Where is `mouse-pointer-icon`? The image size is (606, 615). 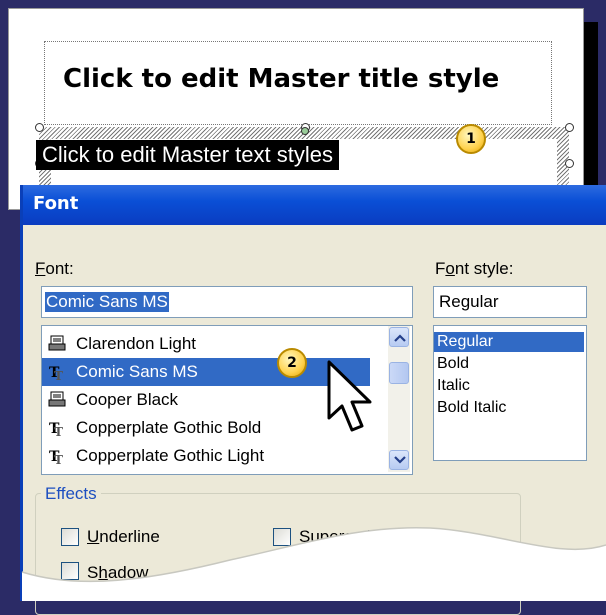
mouse-pointer-icon is located at coordinates (349, 396).